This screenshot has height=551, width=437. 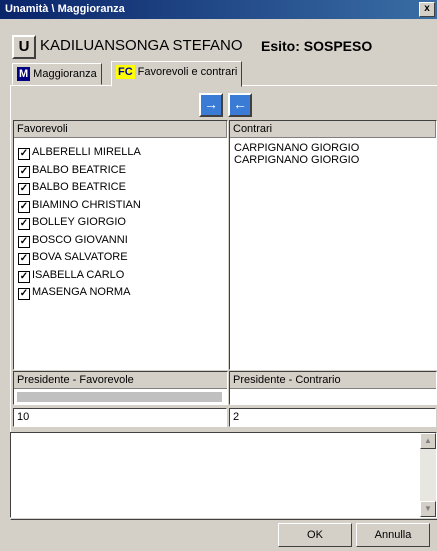 What do you see at coordinates (141, 45) in the screenshot?
I see `candidate-name: KADILUANSONGA STEFANO` at bounding box center [141, 45].